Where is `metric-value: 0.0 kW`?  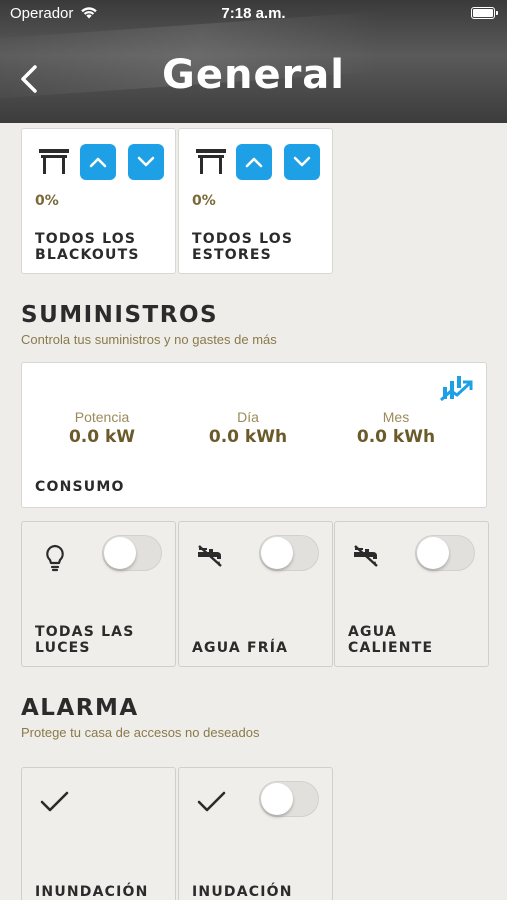
metric-value: 0.0 kW is located at coordinates (102, 437).